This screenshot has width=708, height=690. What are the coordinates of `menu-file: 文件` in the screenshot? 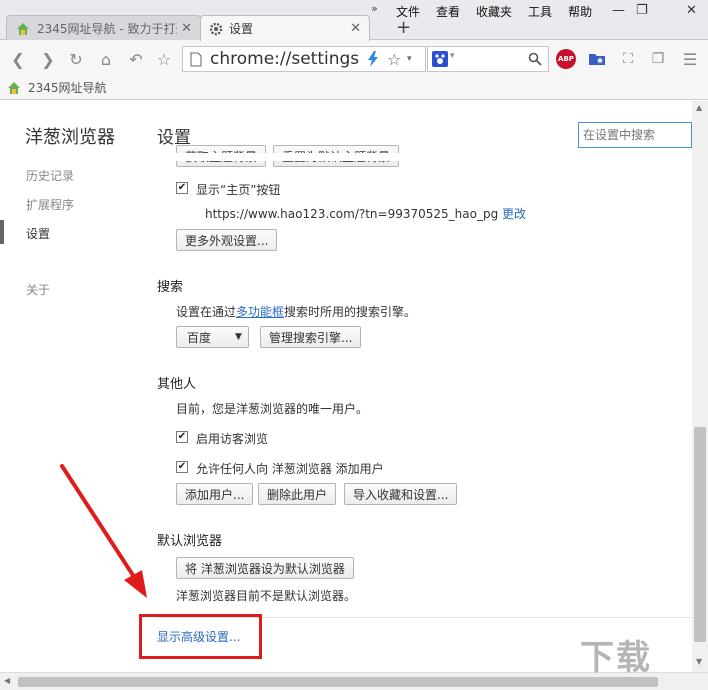 It's located at (408, 11).